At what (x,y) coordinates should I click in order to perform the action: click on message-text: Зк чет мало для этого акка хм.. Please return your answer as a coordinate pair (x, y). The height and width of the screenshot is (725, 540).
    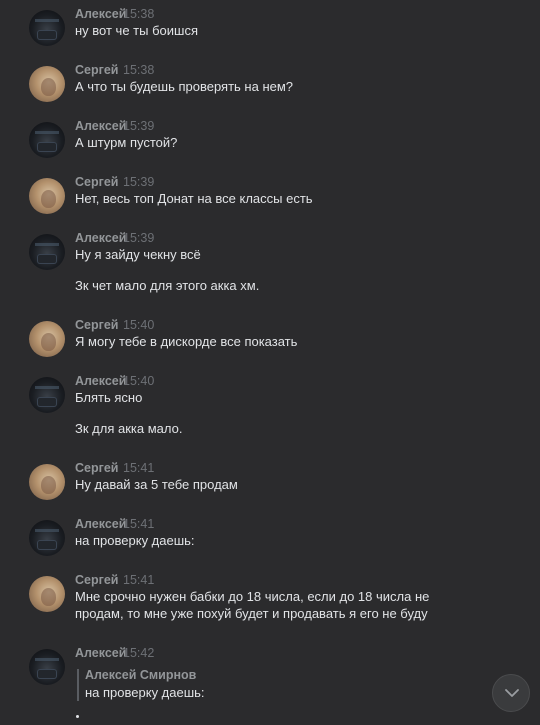
    Looking at the image, I should click on (167, 285).